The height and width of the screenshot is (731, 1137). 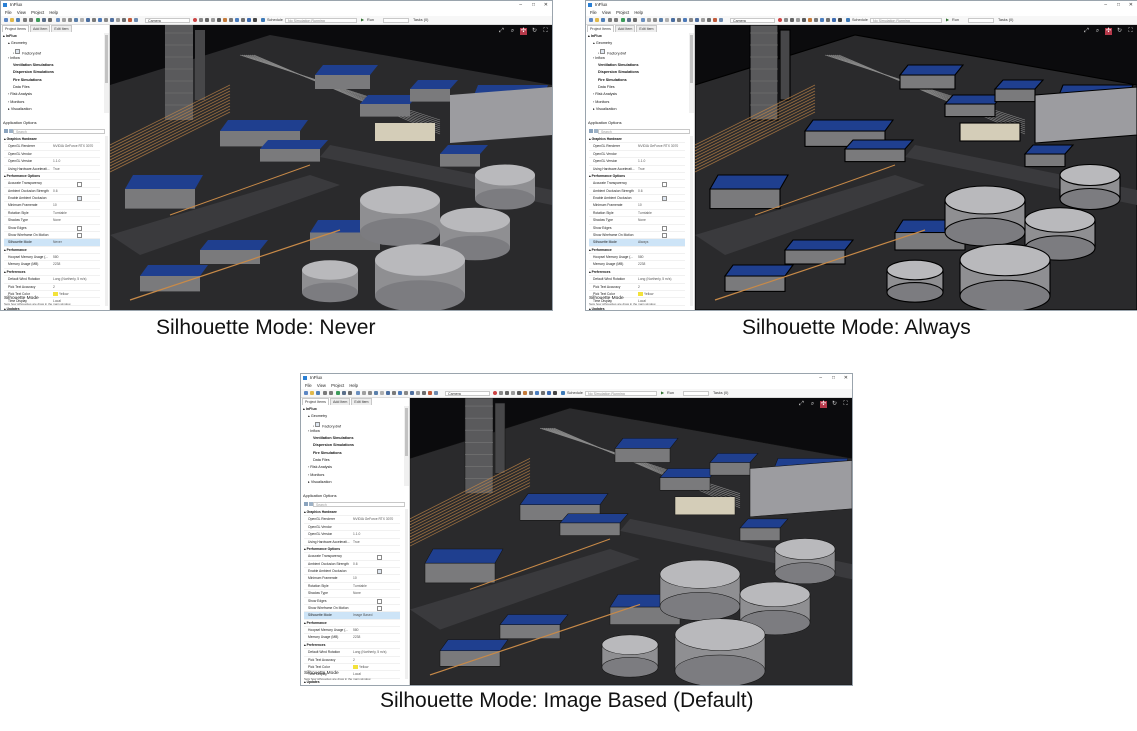 What do you see at coordinates (661, 287) in the screenshot?
I see `property-value: 2` at bounding box center [661, 287].